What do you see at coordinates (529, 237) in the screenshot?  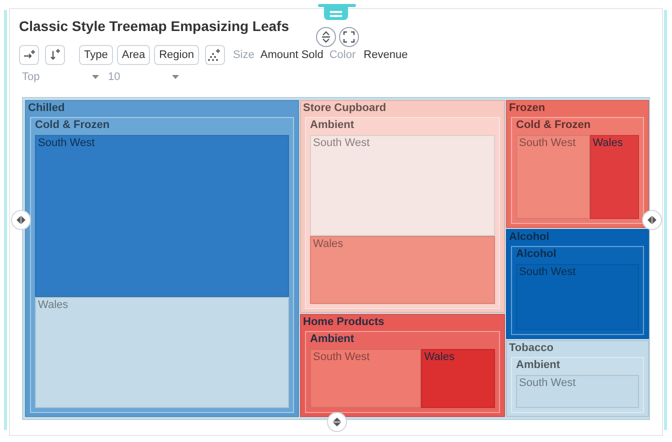 I see `group-label: Alcohol` at bounding box center [529, 237].